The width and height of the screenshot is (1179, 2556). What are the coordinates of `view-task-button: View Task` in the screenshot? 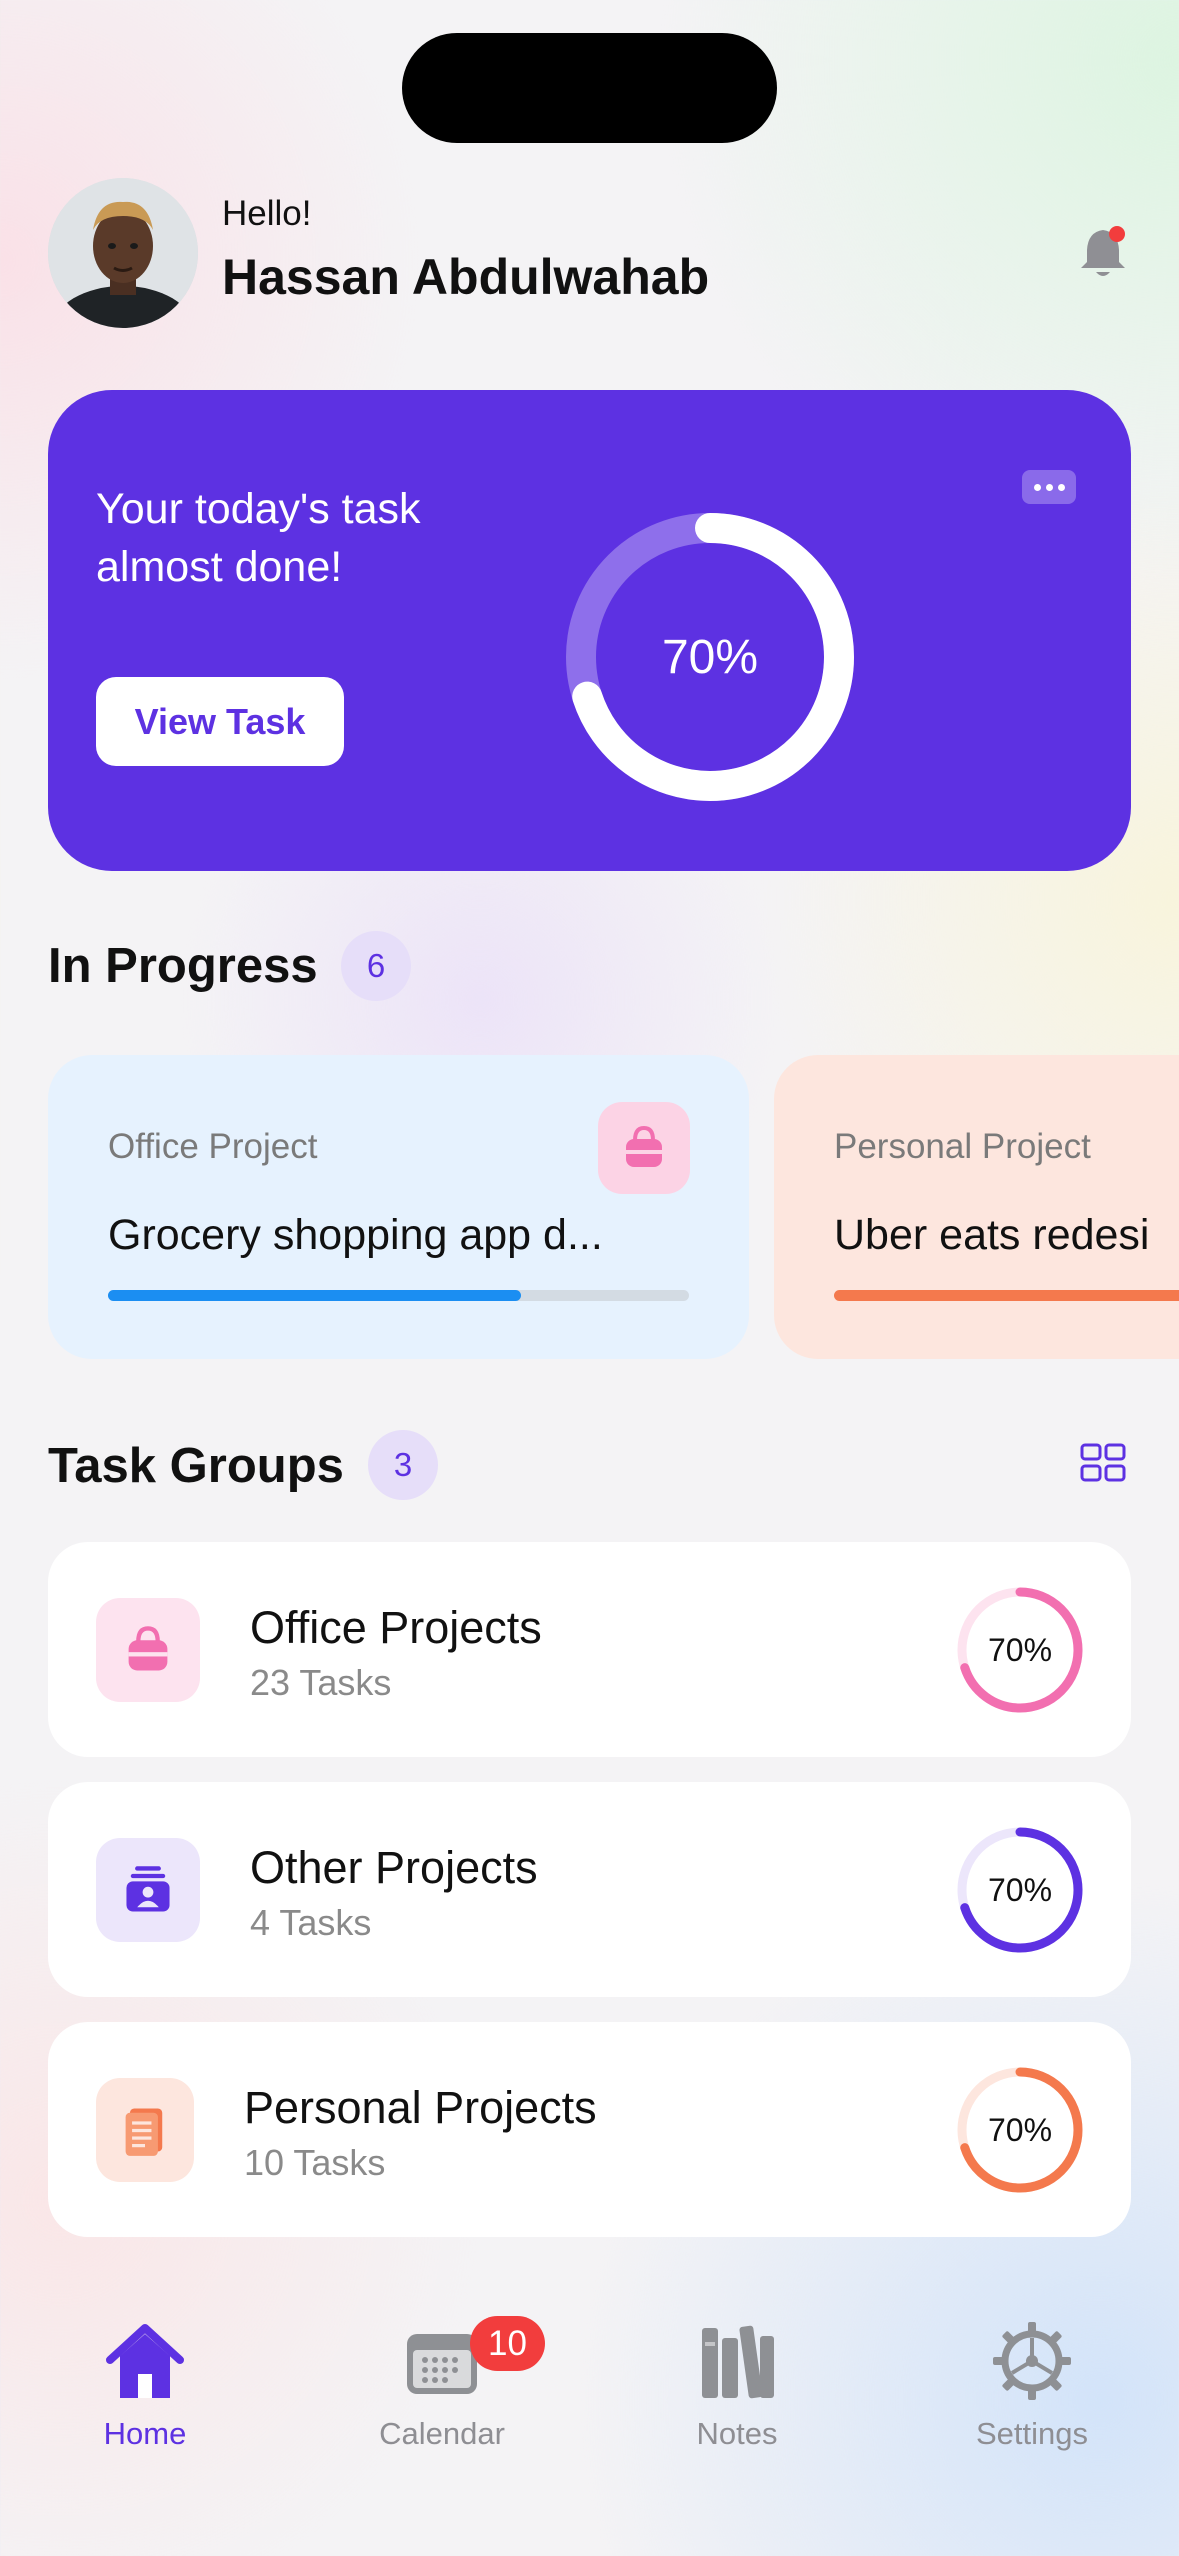 It's located at (220, 721).